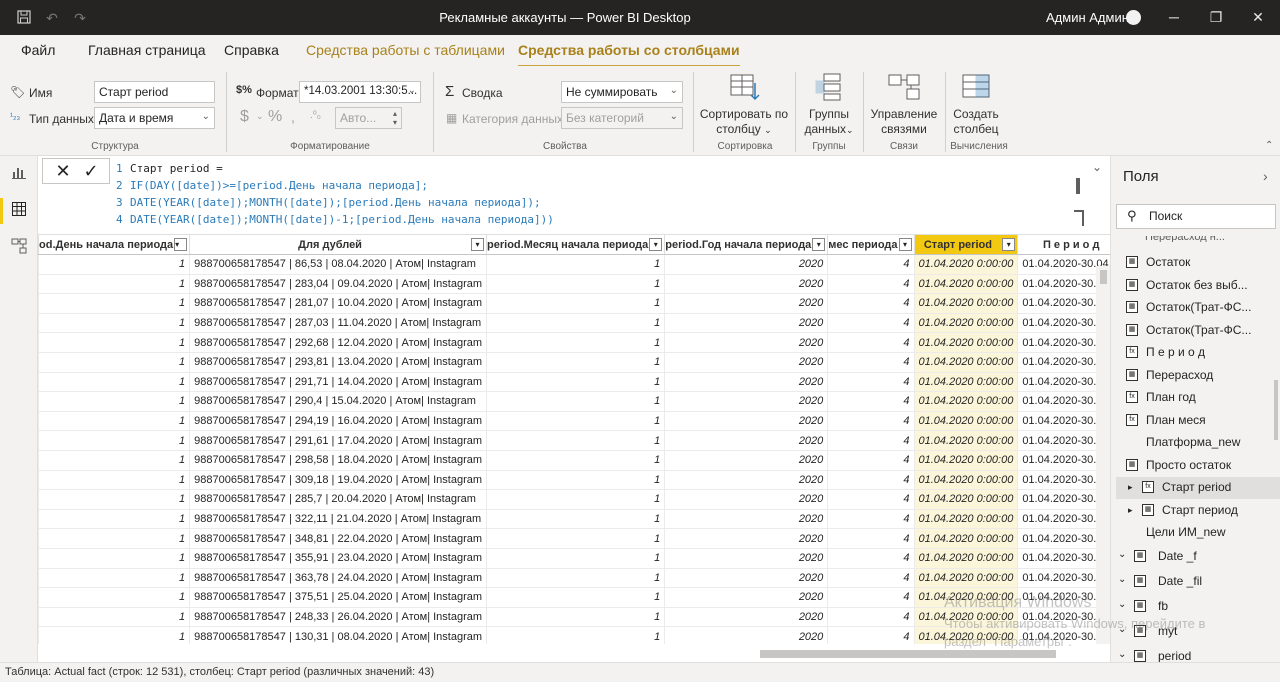  What do you see at coordinates (251, 50) in the screenshot?
I see `tab-help: Справка` at bounding box center [251, 50].